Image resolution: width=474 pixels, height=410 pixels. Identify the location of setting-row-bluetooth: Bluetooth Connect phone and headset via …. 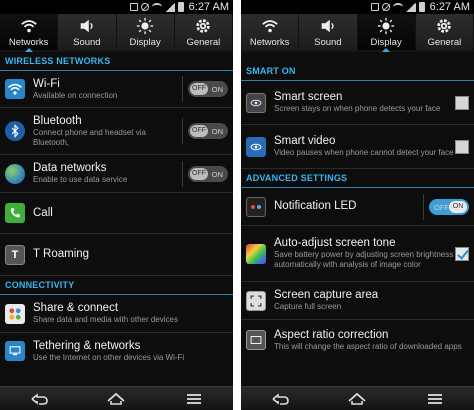
(116, 131).